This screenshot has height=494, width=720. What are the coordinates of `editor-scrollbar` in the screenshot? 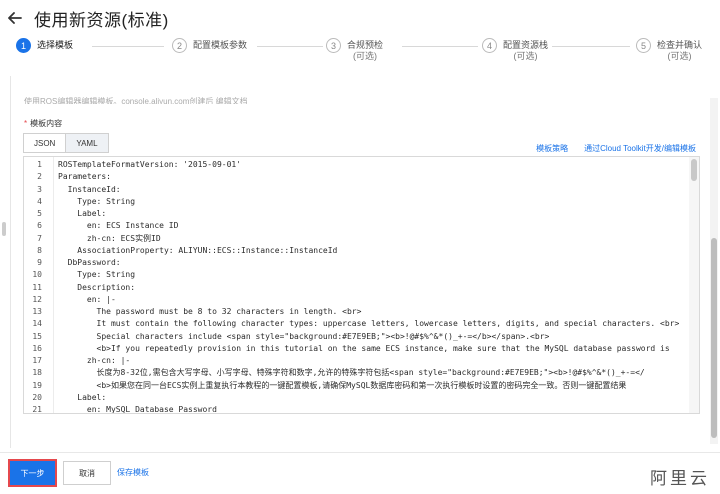 It's located at (694, 285).